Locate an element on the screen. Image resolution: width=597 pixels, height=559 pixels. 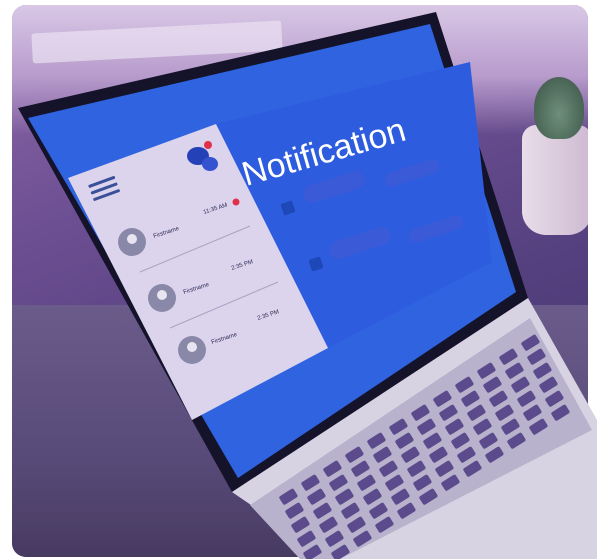
unread-badge is located at coordinates (236, 202).